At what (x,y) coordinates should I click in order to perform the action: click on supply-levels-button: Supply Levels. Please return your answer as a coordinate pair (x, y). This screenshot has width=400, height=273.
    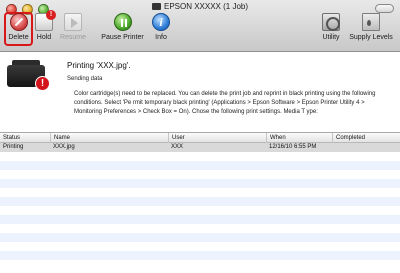
    Looking at the image, I should click on (371, 27).